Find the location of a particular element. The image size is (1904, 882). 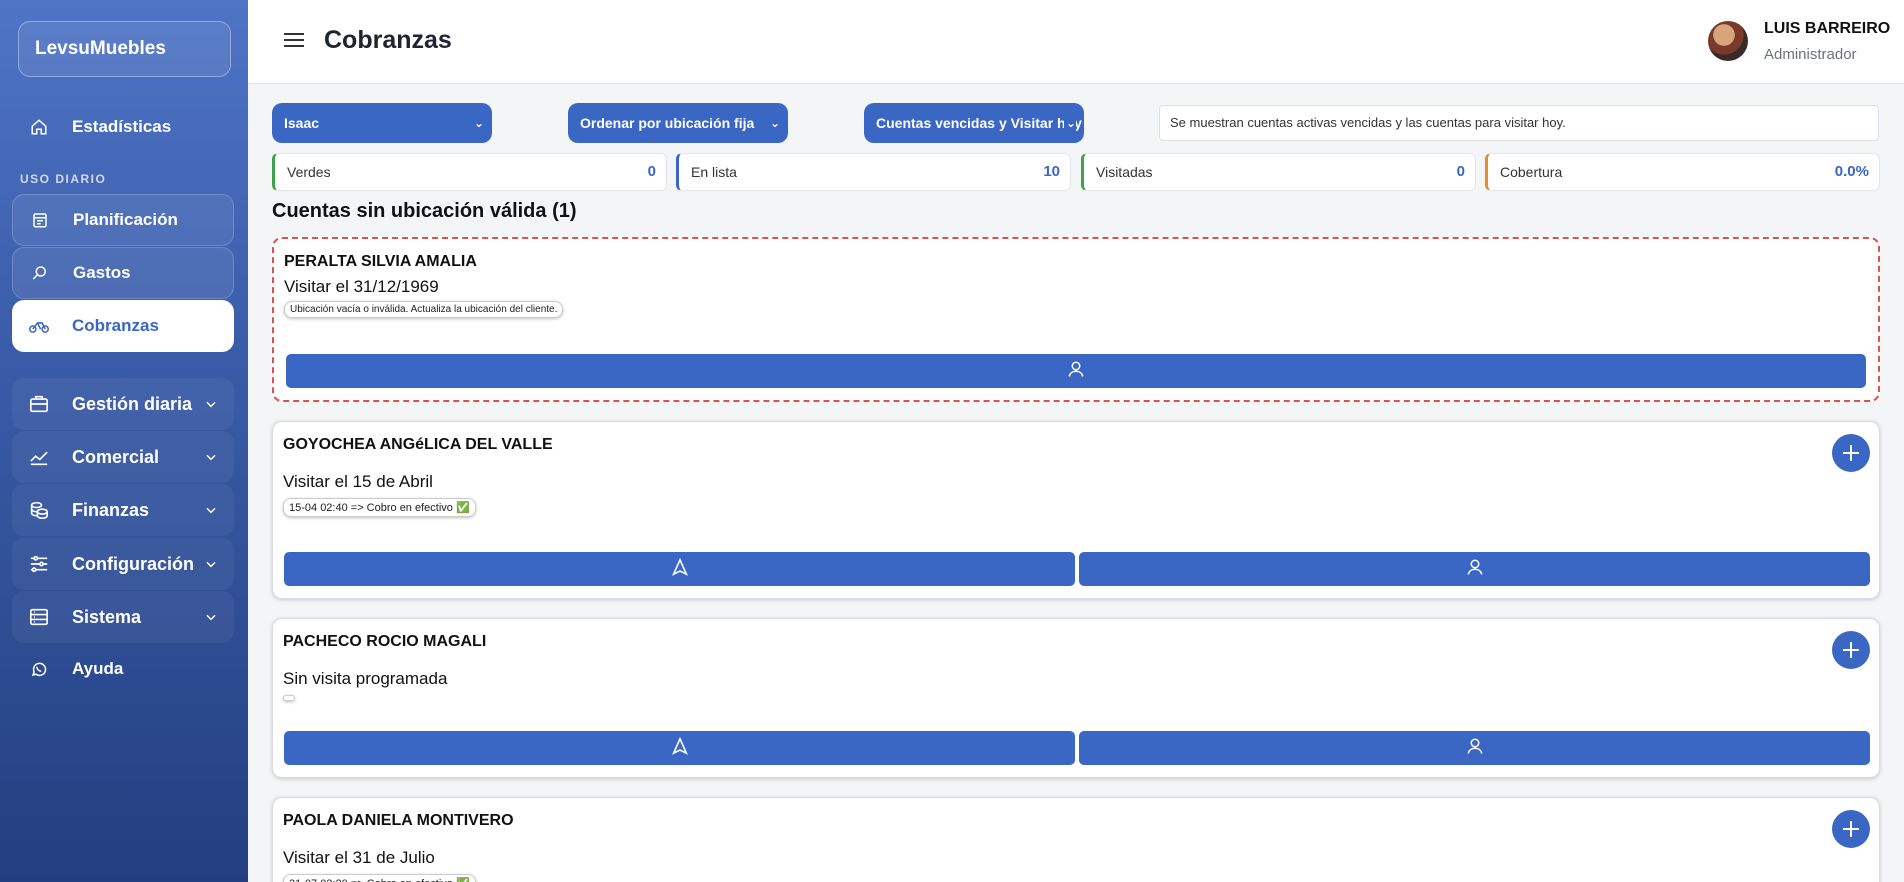

last-payment-note is located at coordinates (289, 698).